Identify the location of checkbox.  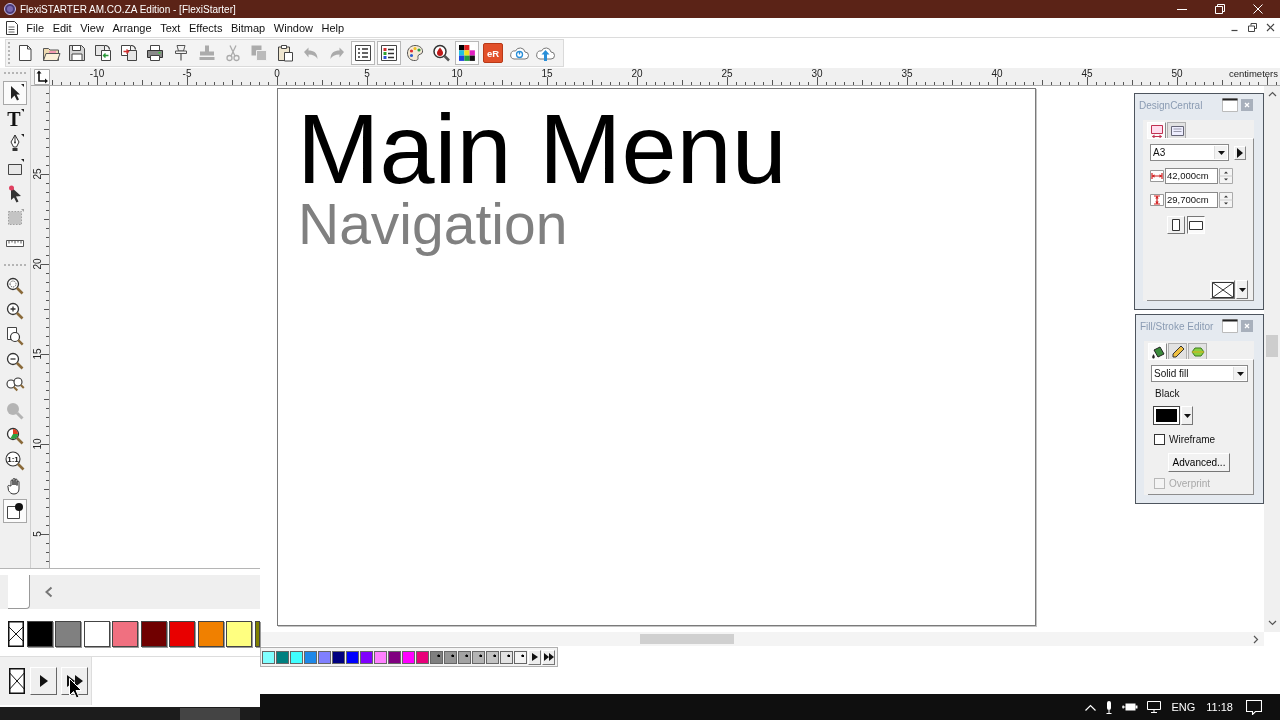
(1159, 439).